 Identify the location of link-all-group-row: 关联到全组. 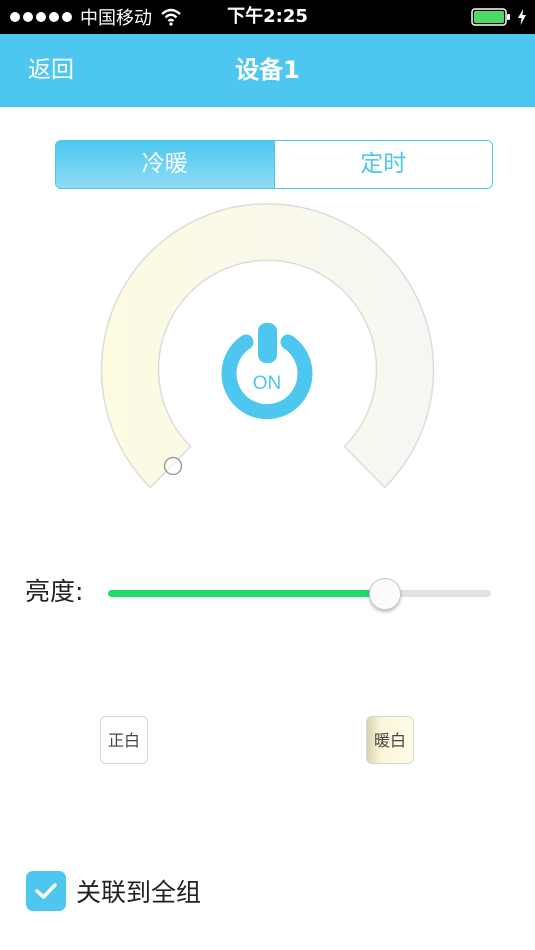
(113, 891).